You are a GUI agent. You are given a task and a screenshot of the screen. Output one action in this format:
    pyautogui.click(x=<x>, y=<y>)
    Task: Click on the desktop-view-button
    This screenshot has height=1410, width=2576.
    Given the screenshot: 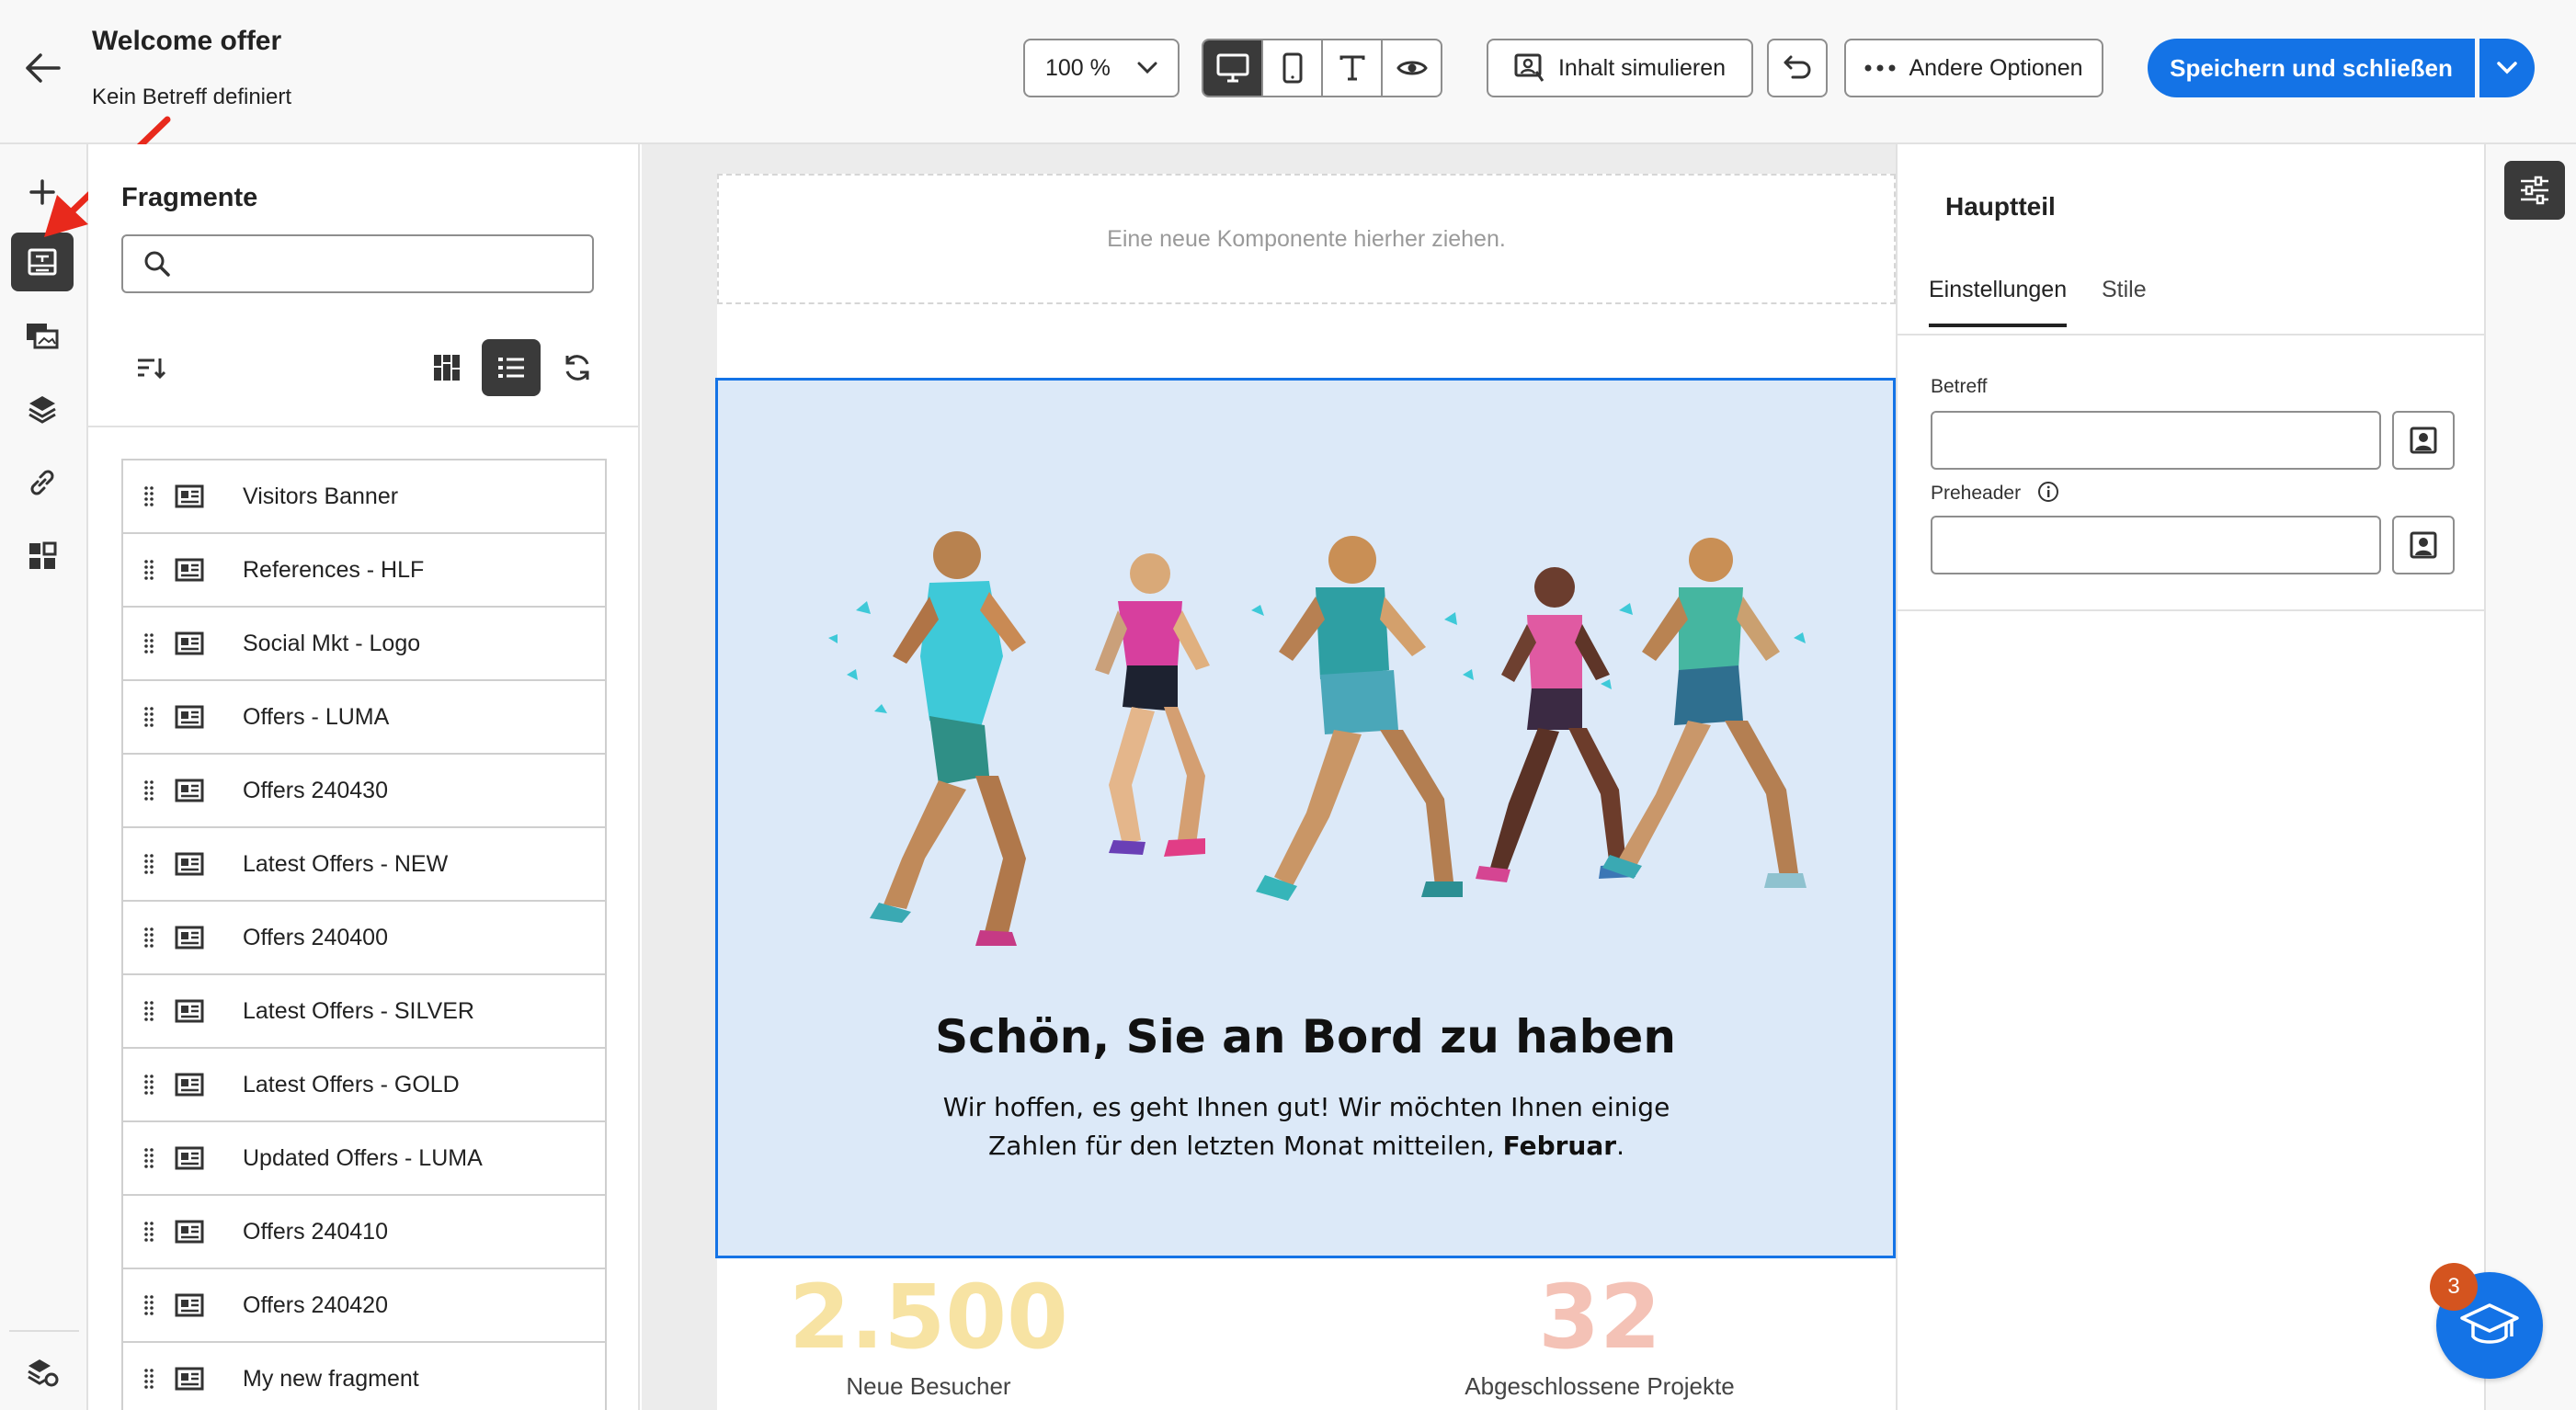 What is the action you would take?
    pyautogui.click(x=1233, y=68)
    